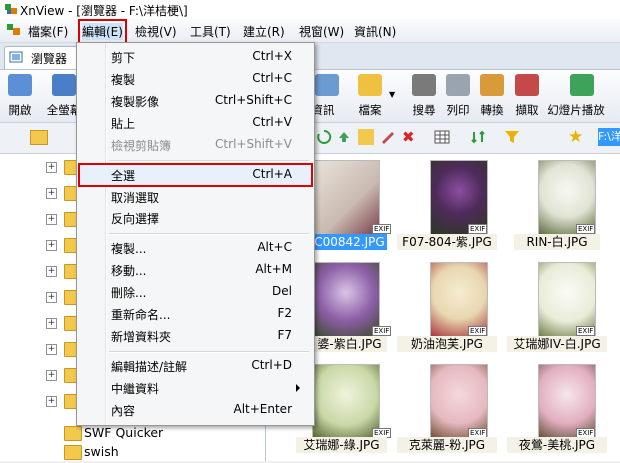 This screenshot has height=463, width=620. Describe the element at coordinates (310, 9) in the screenshot. I see `title-bar: XnView - [瀏覽器 - F:\洋桔梗\]` at that location.